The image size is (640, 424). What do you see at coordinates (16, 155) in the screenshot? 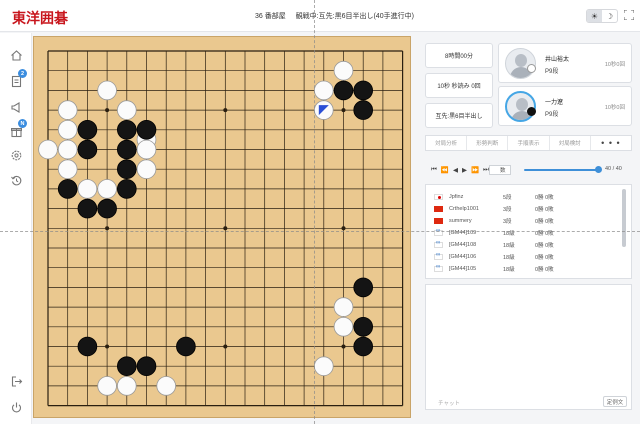
I see `settings-icon` at bounding box center [16, 155].